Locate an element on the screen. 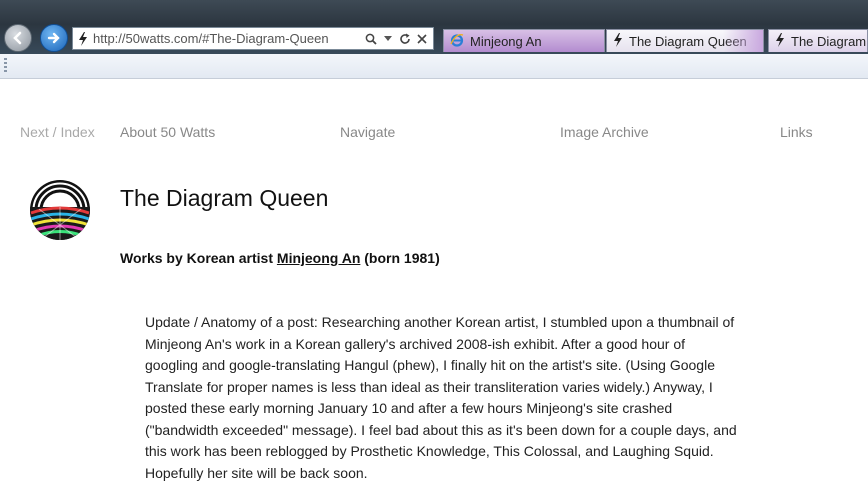  search-icon is located at coordinates (371, 39).